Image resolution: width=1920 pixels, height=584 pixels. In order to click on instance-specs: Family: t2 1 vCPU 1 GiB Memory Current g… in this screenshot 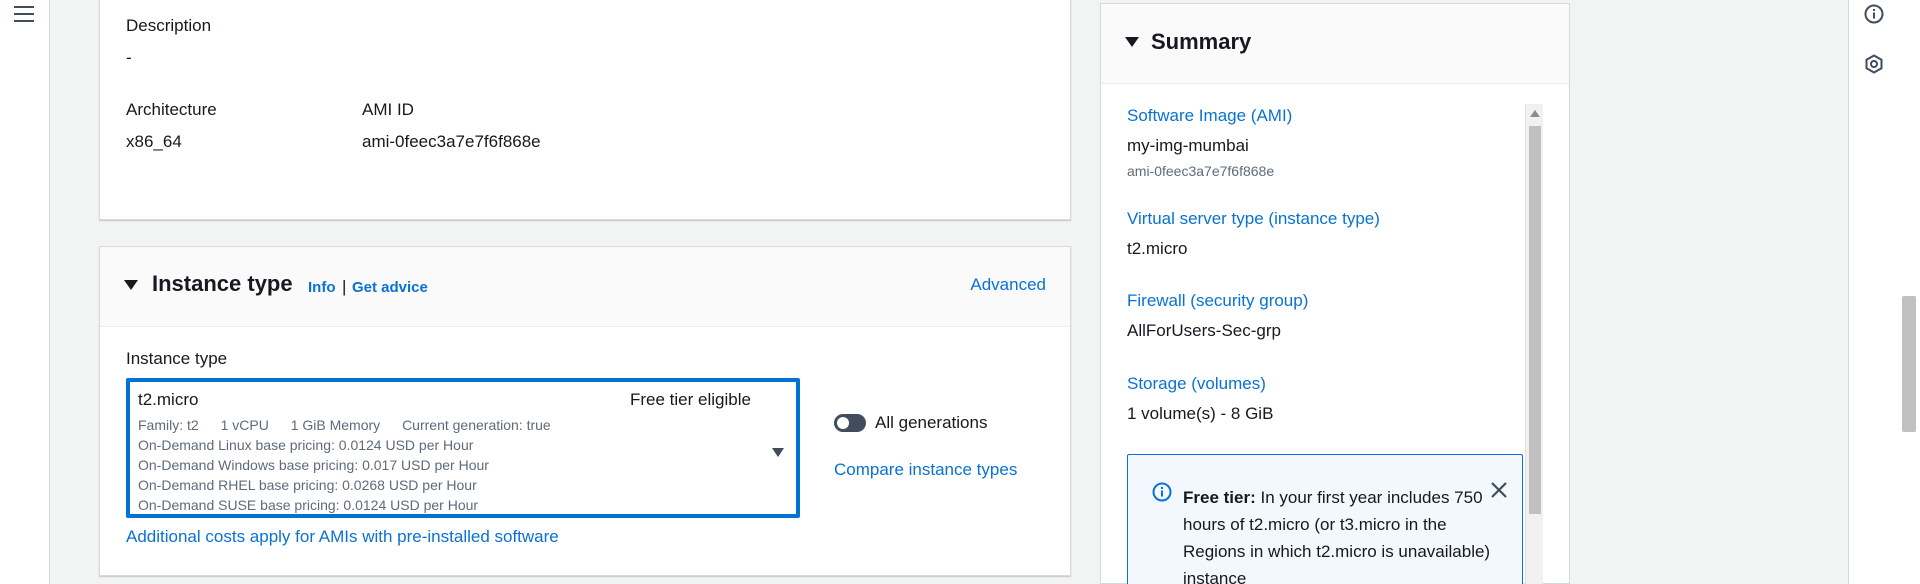, I will do `click(344, 425)`.